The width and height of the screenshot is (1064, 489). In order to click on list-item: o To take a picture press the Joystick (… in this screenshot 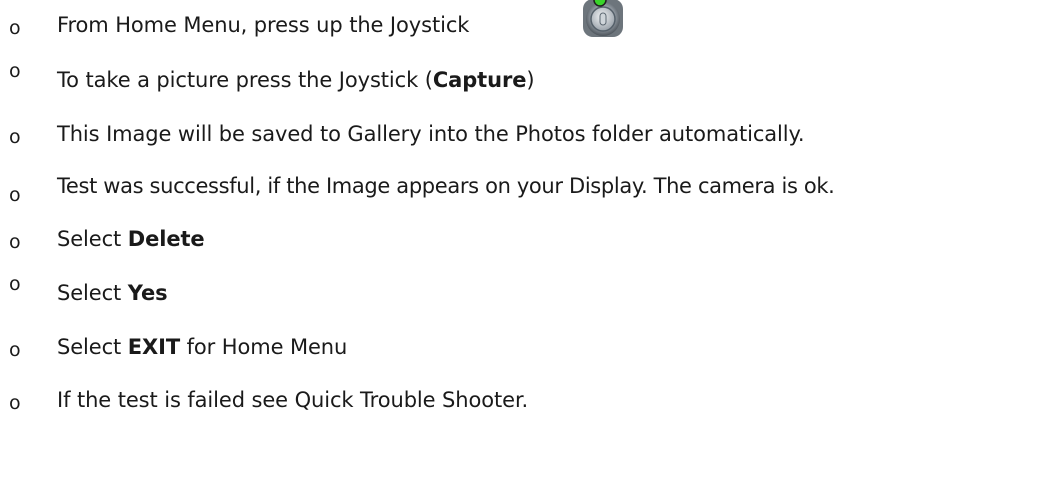, I will do `click(532, 80)`.